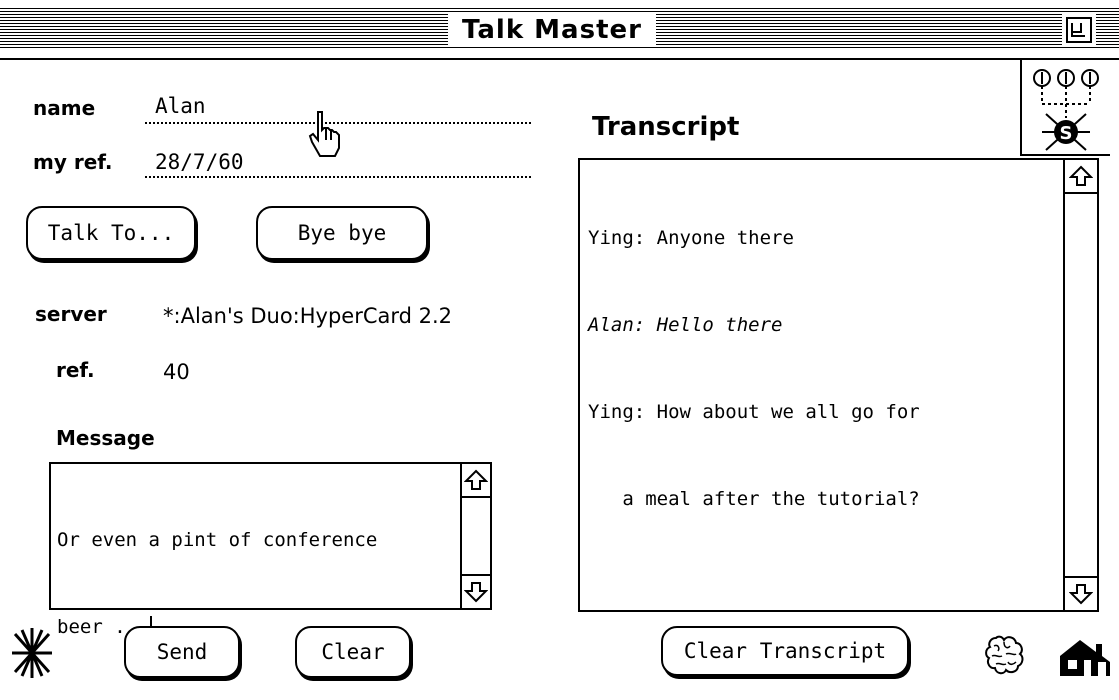  Describe the element at coordinates (666, 127) in the screenshot. I see `transcript-label: Transcript` at that location.